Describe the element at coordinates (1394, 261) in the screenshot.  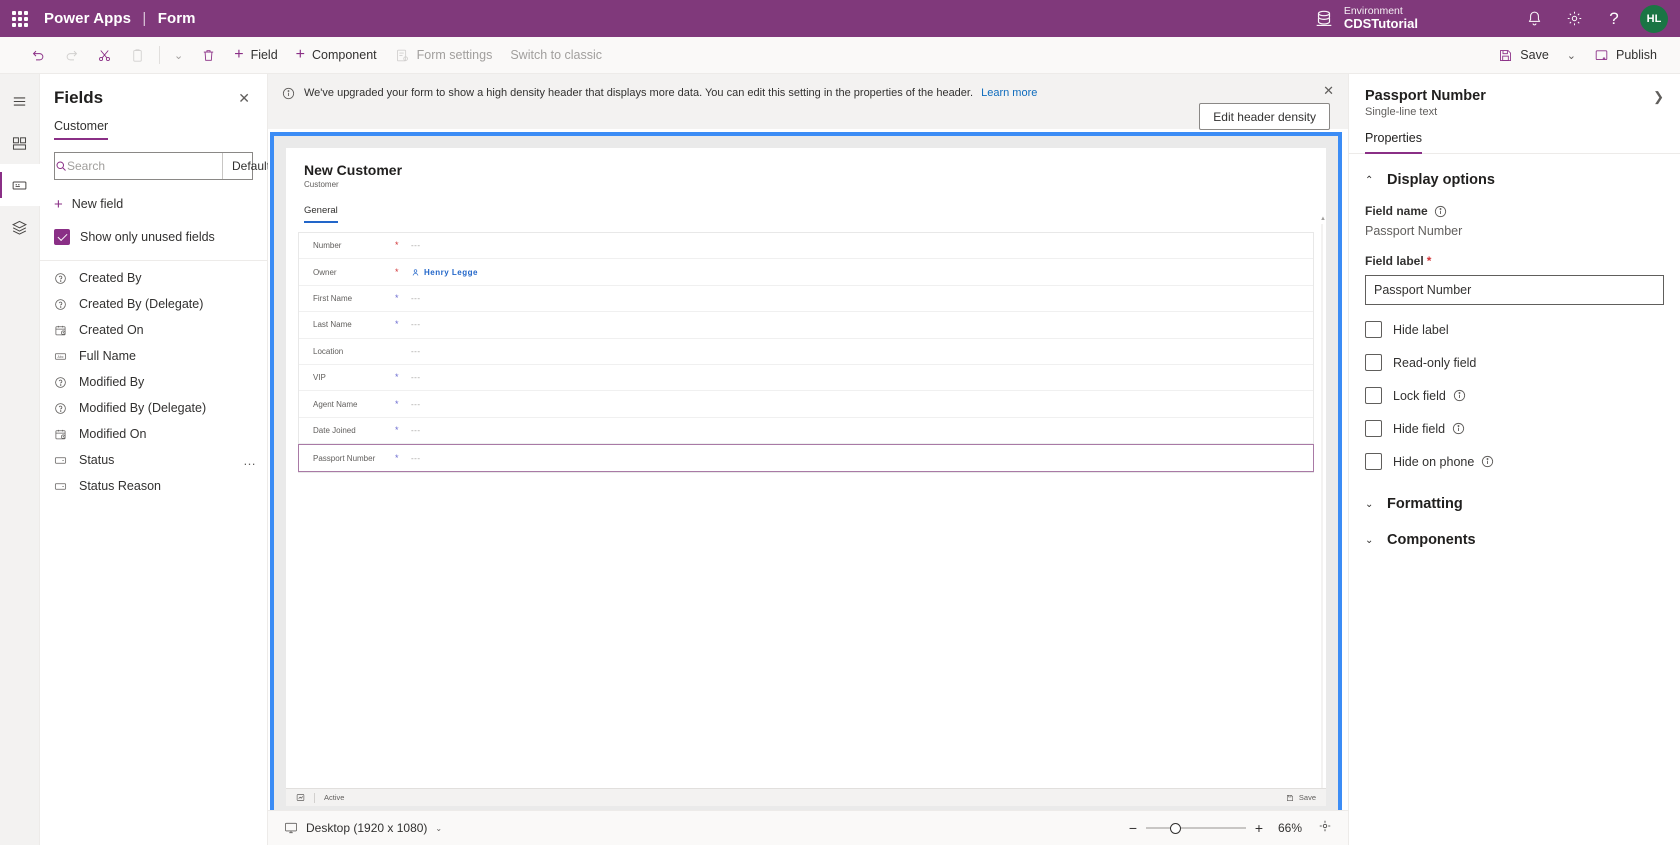
I see `field-label-text: Field label` at that location.